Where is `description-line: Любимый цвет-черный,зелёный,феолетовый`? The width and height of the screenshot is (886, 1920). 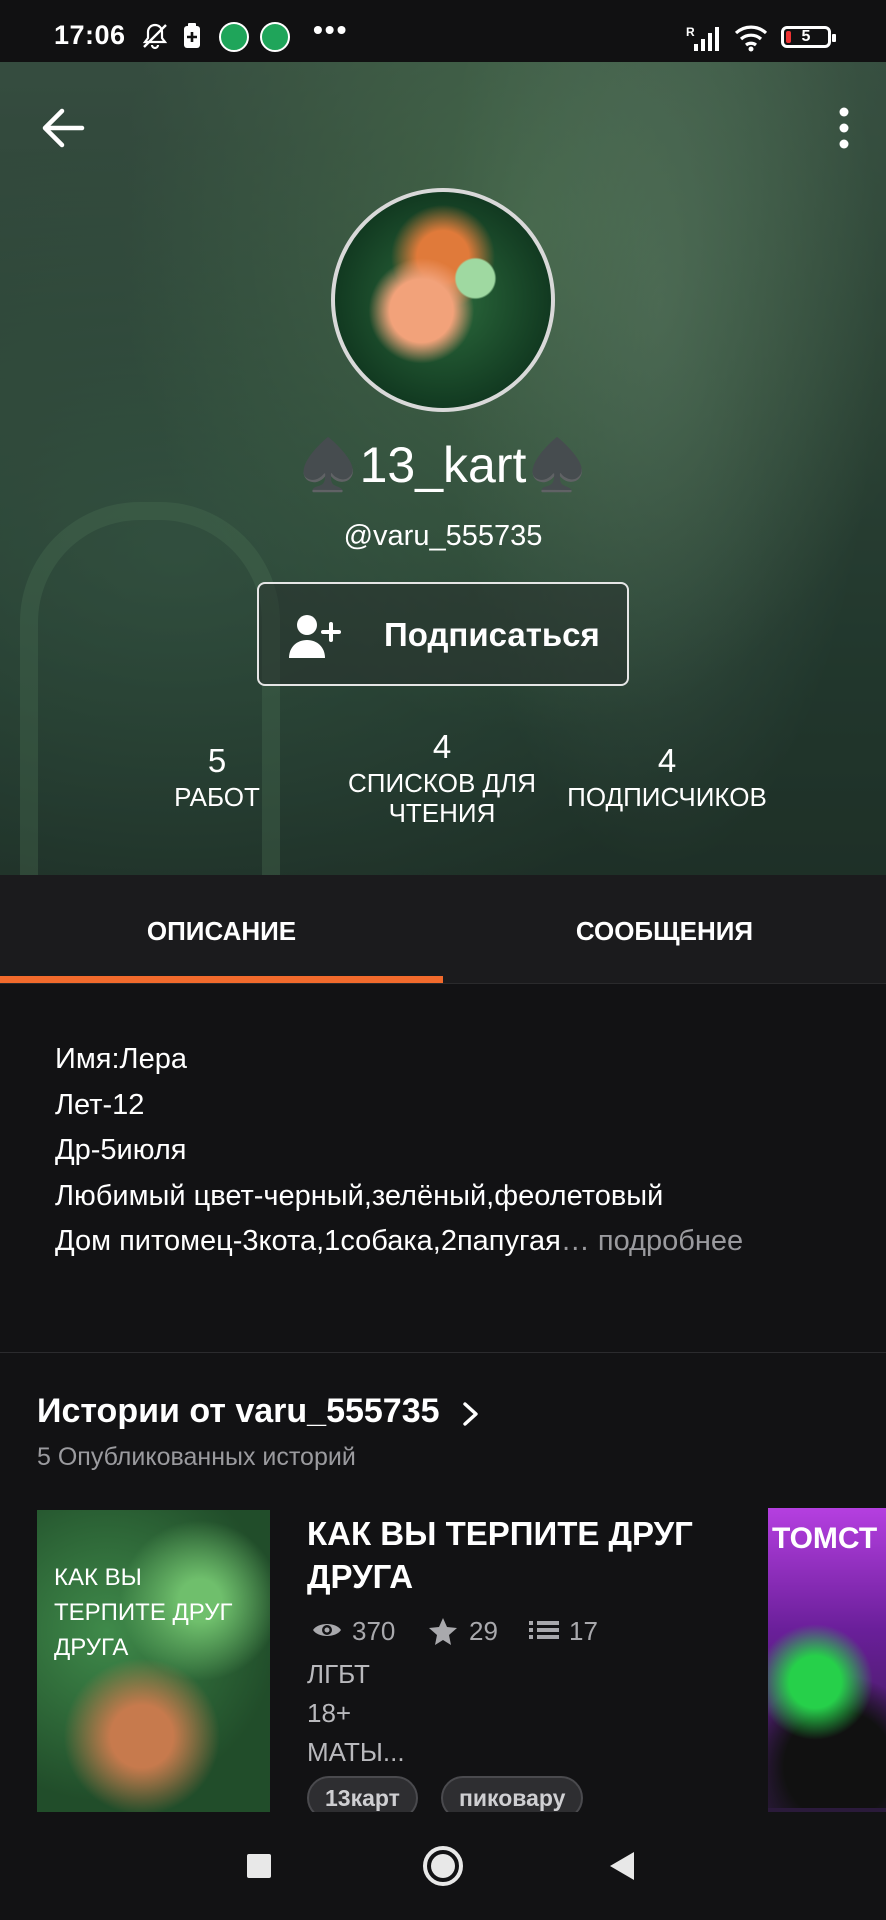 description-line: Любимый цвет-черный,зелёный,феолетовый is located at coordinates (359, 1195).